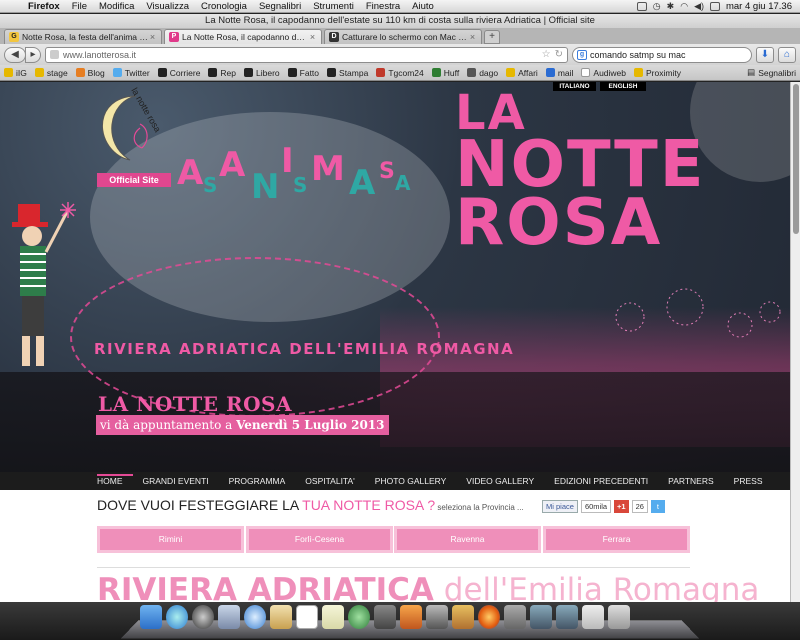  What do you see at coordinates (131, 73) in the screenshot?
I see `bookmark-item: Twitter` at bounding box center [131, 73].